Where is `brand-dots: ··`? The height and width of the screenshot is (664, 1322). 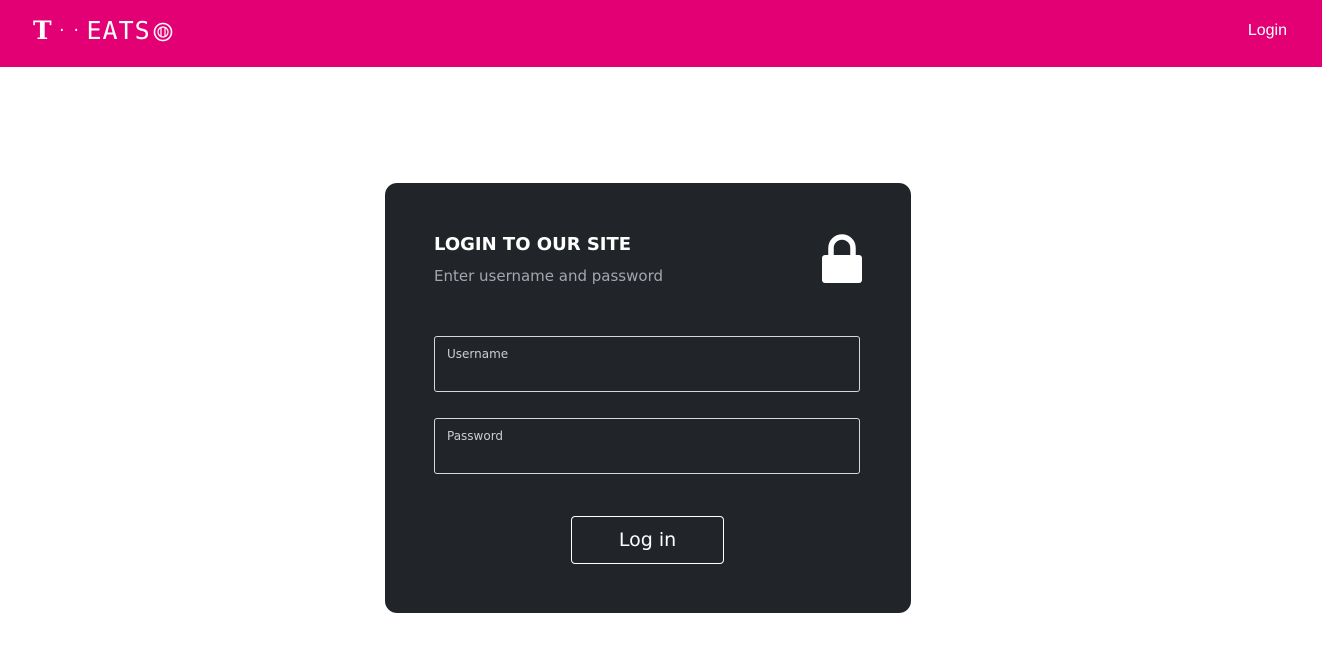 brand-dots: ·· is located at coordinates (72, 31).